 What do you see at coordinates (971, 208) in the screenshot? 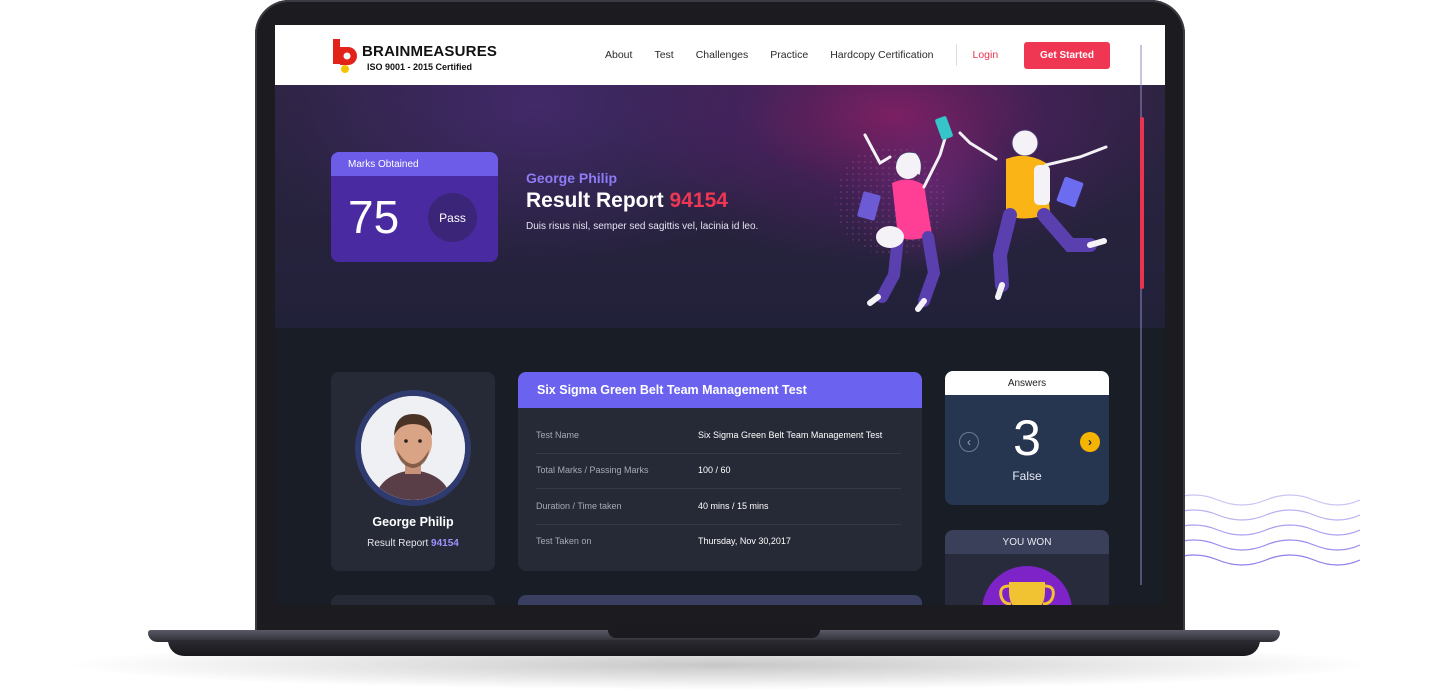
I see `celebration-illustration` at bounding box center [971, 208].